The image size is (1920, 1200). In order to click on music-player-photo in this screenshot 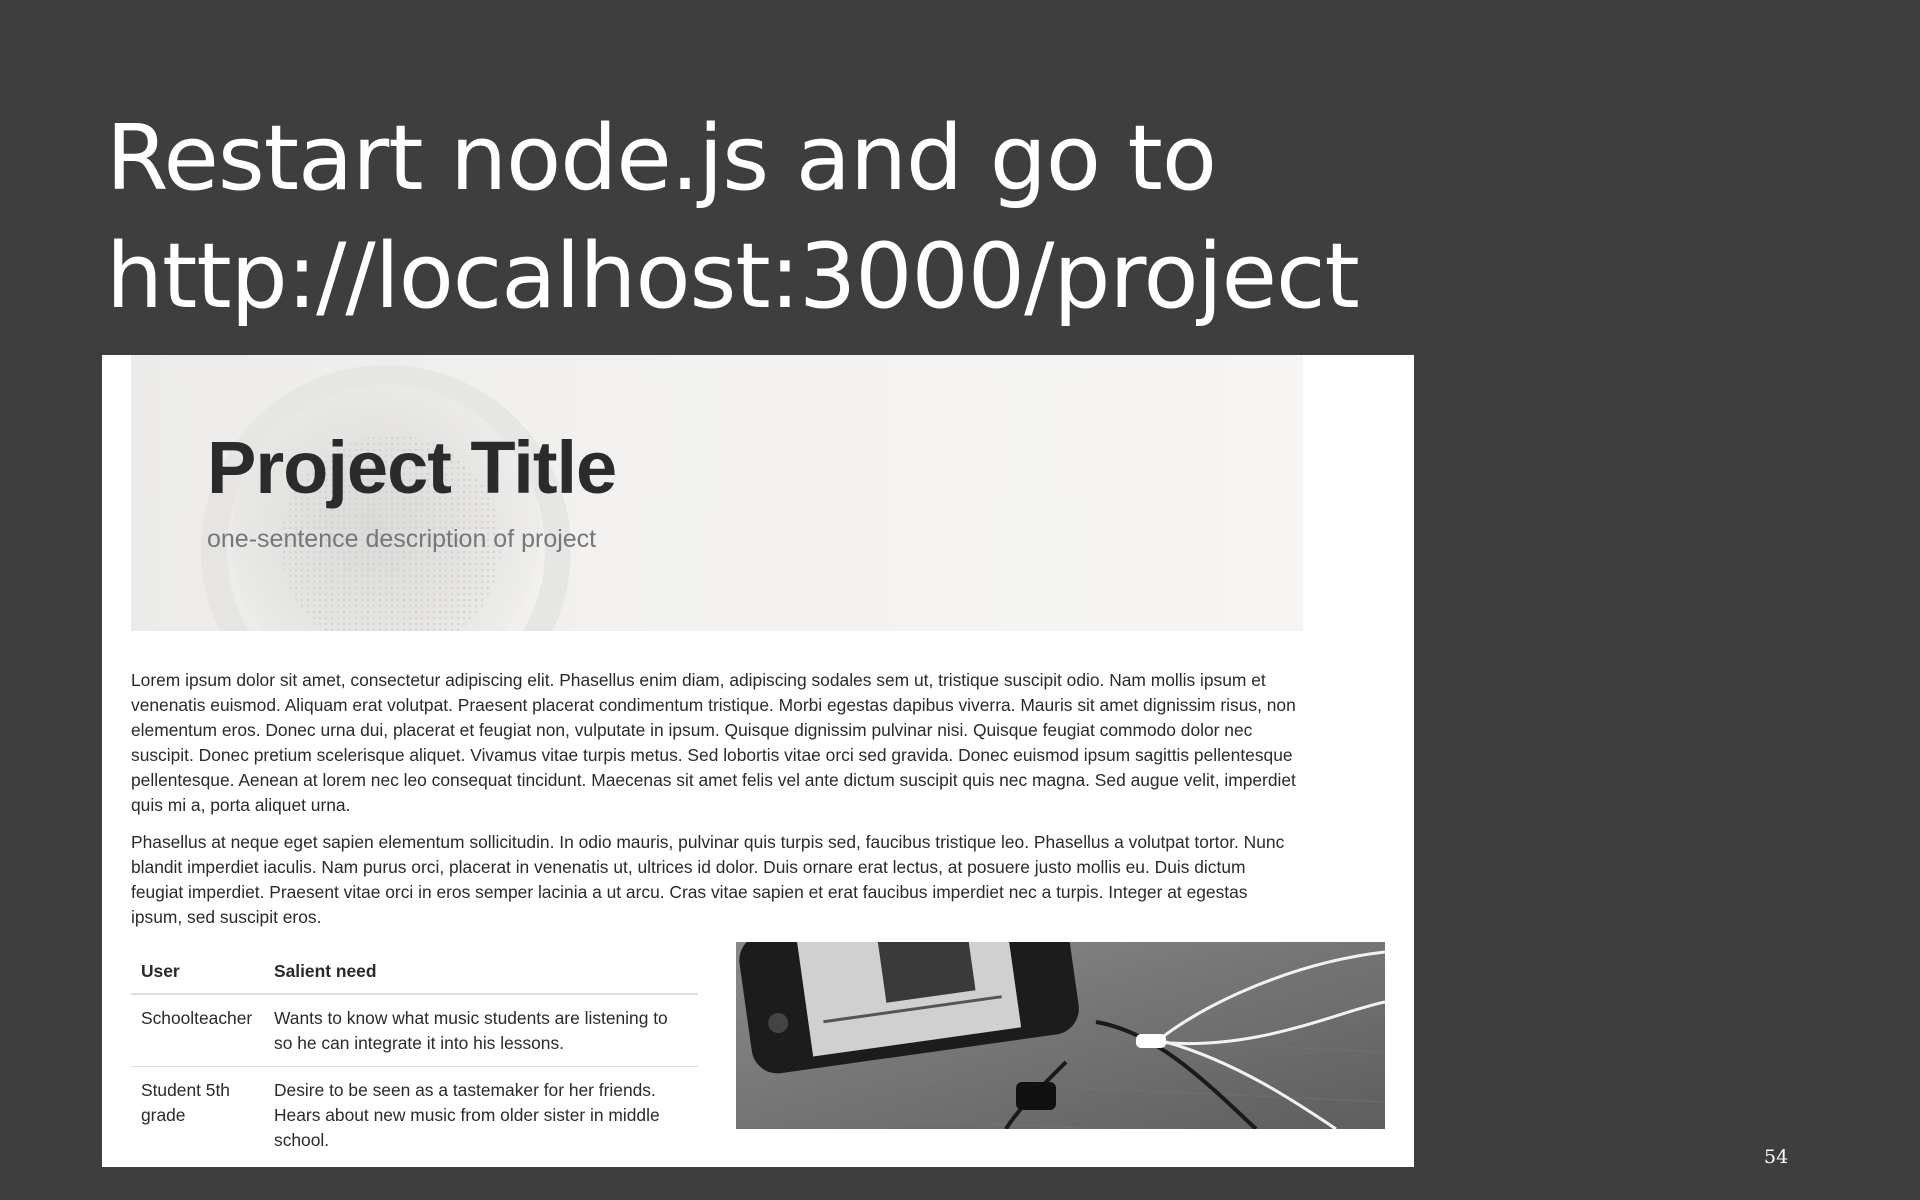, I will do `click(1060, 1035)`.